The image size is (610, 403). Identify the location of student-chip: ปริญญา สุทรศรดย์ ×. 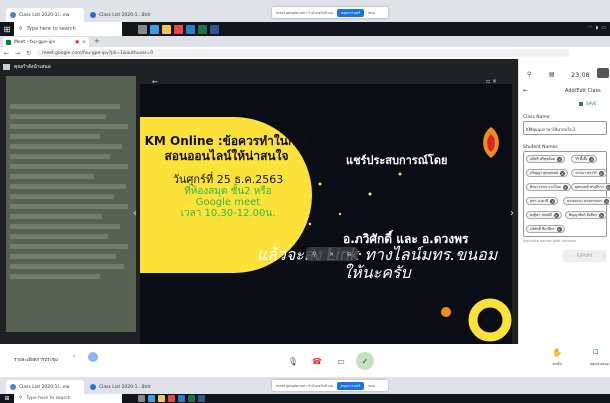
(547, 173).